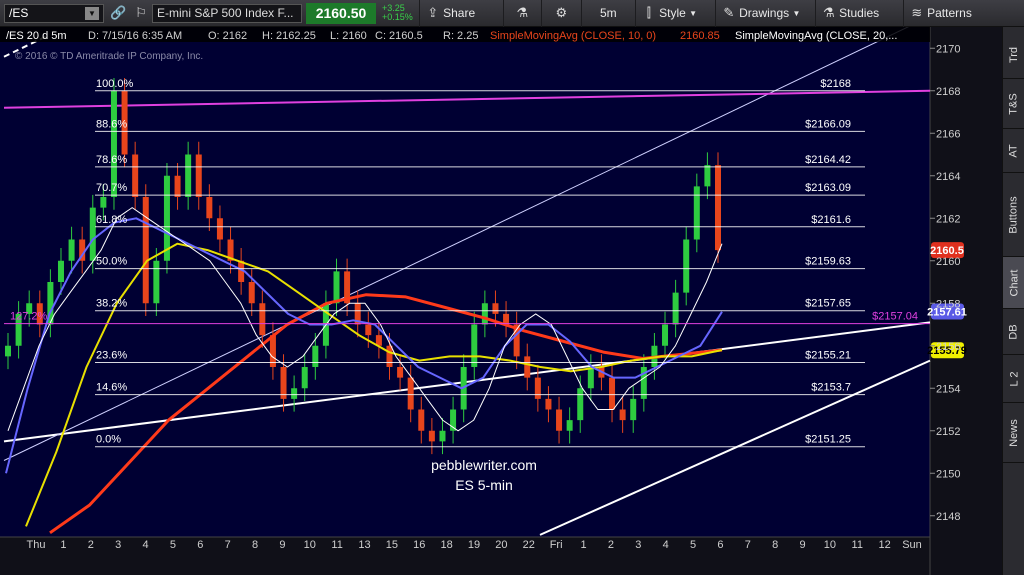 This screenshot has height=575, width=1024. I want to click on watermark-line-2: ES 5-min, so click(484, 485).